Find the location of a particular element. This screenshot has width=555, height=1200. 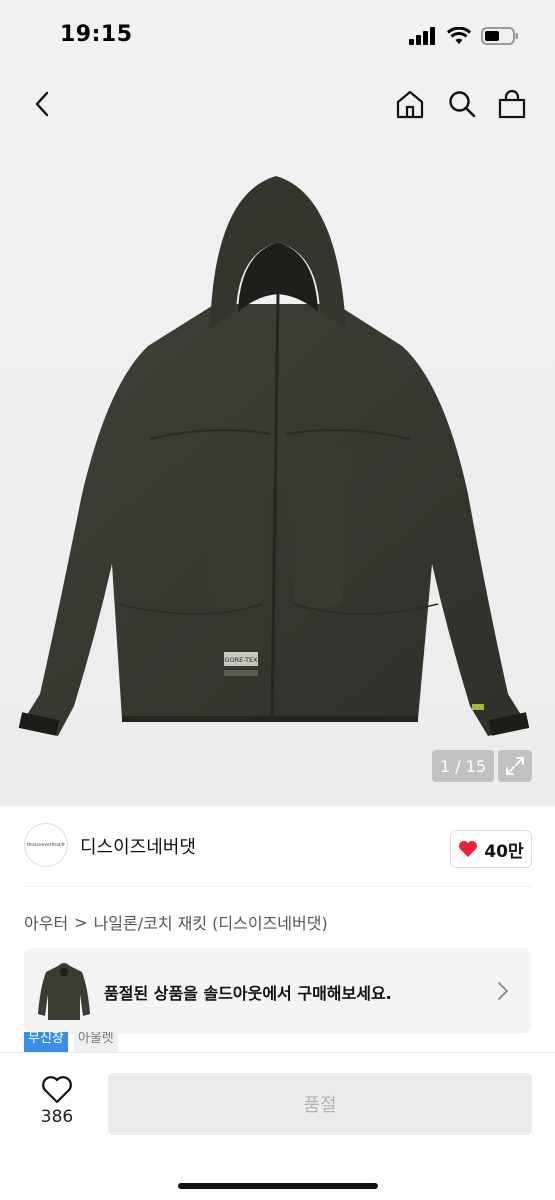

soldout-banner: 품절된 상품을 솔드아웃에서 구매해보세요. is located at coordinates (277, 991).